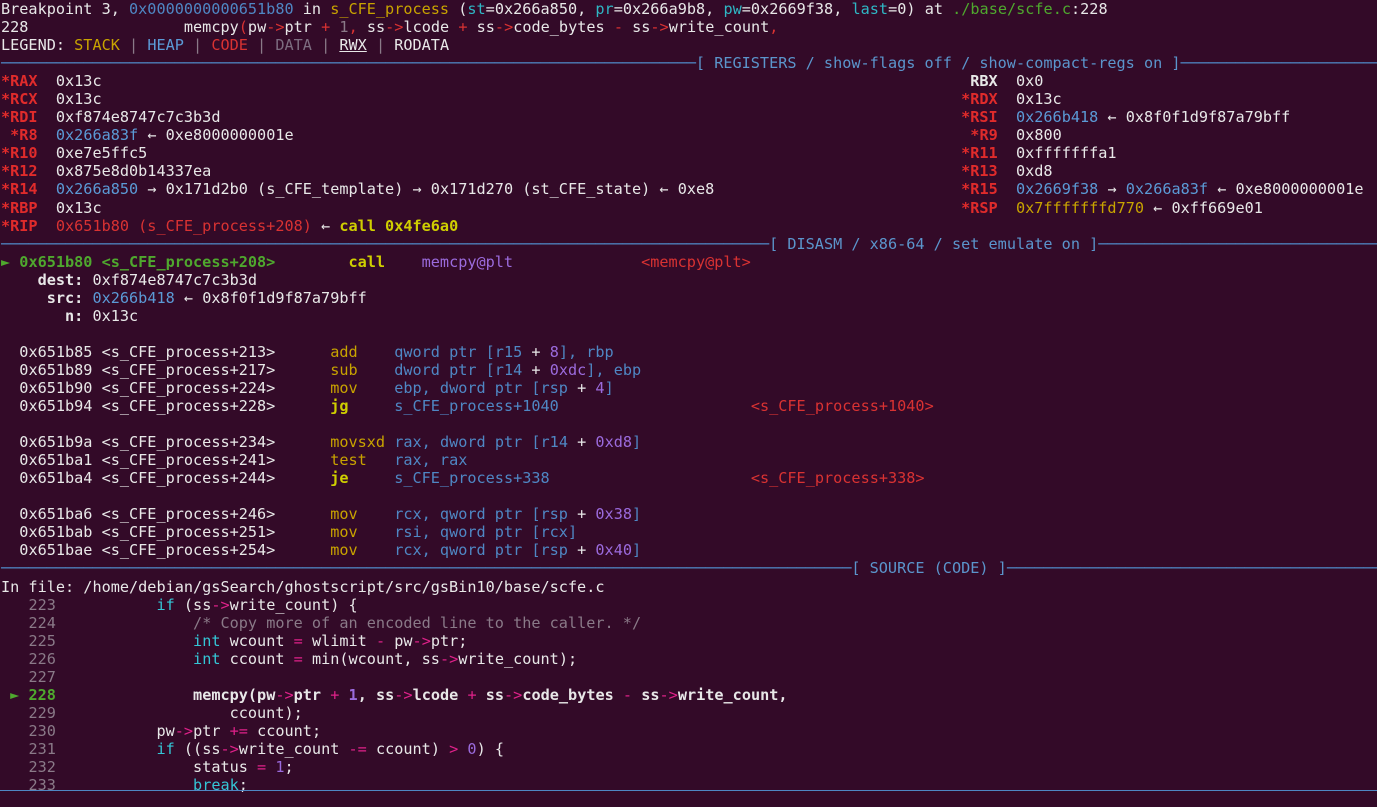  What do you see at coordinates (979, 171) in the screenshot?
I see `register-name-r13: *R13` at bounding box center [979, 171].